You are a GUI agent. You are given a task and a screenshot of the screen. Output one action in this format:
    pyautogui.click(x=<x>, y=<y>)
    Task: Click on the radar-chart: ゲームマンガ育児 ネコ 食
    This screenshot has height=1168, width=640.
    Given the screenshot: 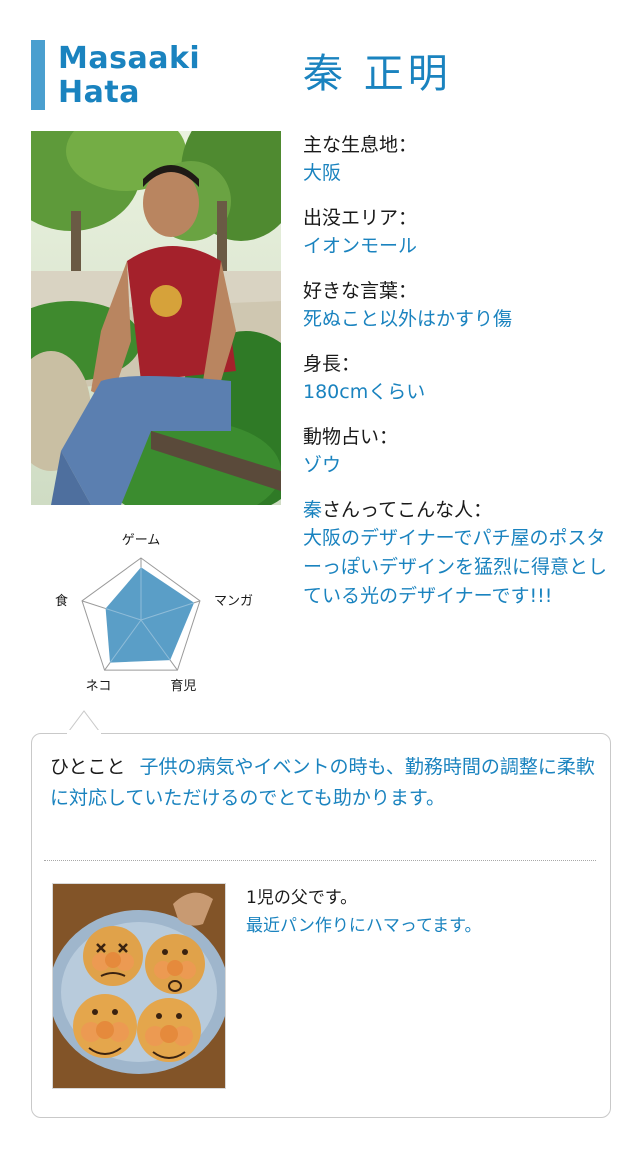 What is the action you would take?
    pyautogui.click(x=160, y=605)
    